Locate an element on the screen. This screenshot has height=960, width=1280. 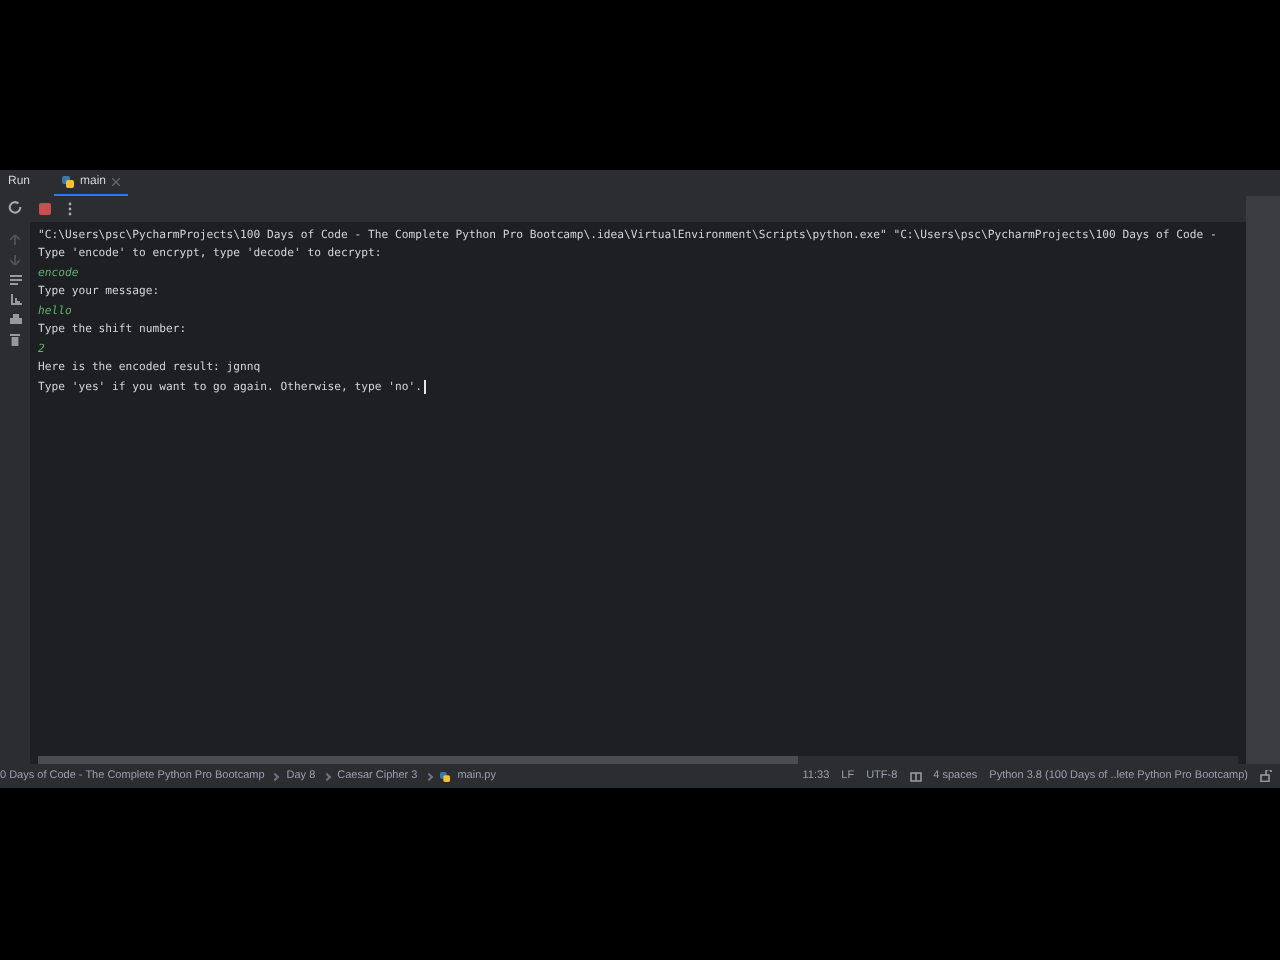
print-icon is located at coordinates (15, 320).